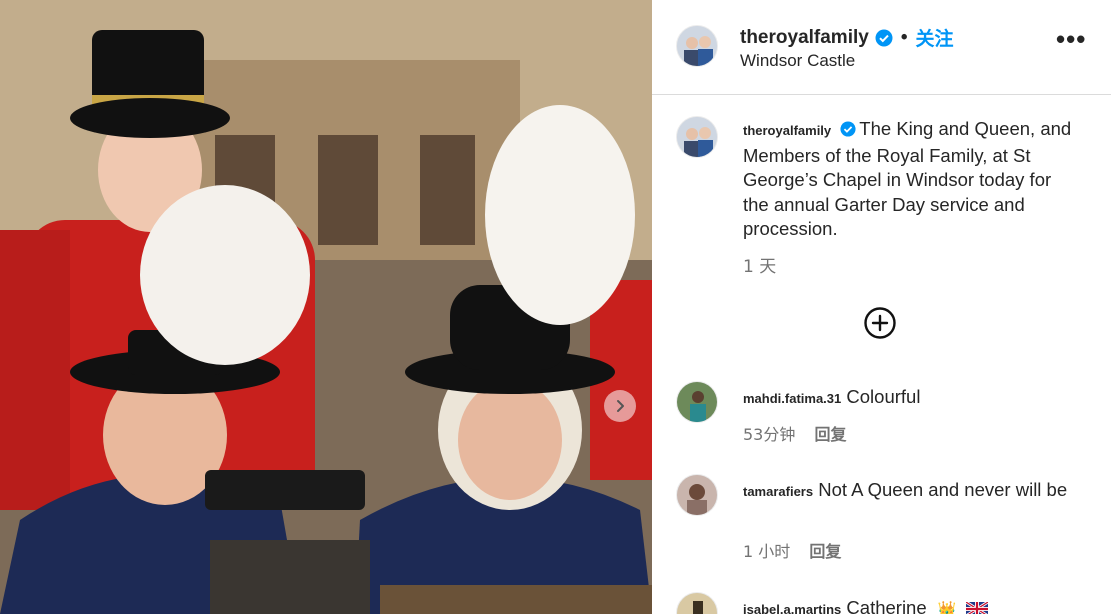 The image size is (1111, 614). Describe the element at coordinates (697, 137) in the screenshot. I see `caption-author-avatar` at that location.